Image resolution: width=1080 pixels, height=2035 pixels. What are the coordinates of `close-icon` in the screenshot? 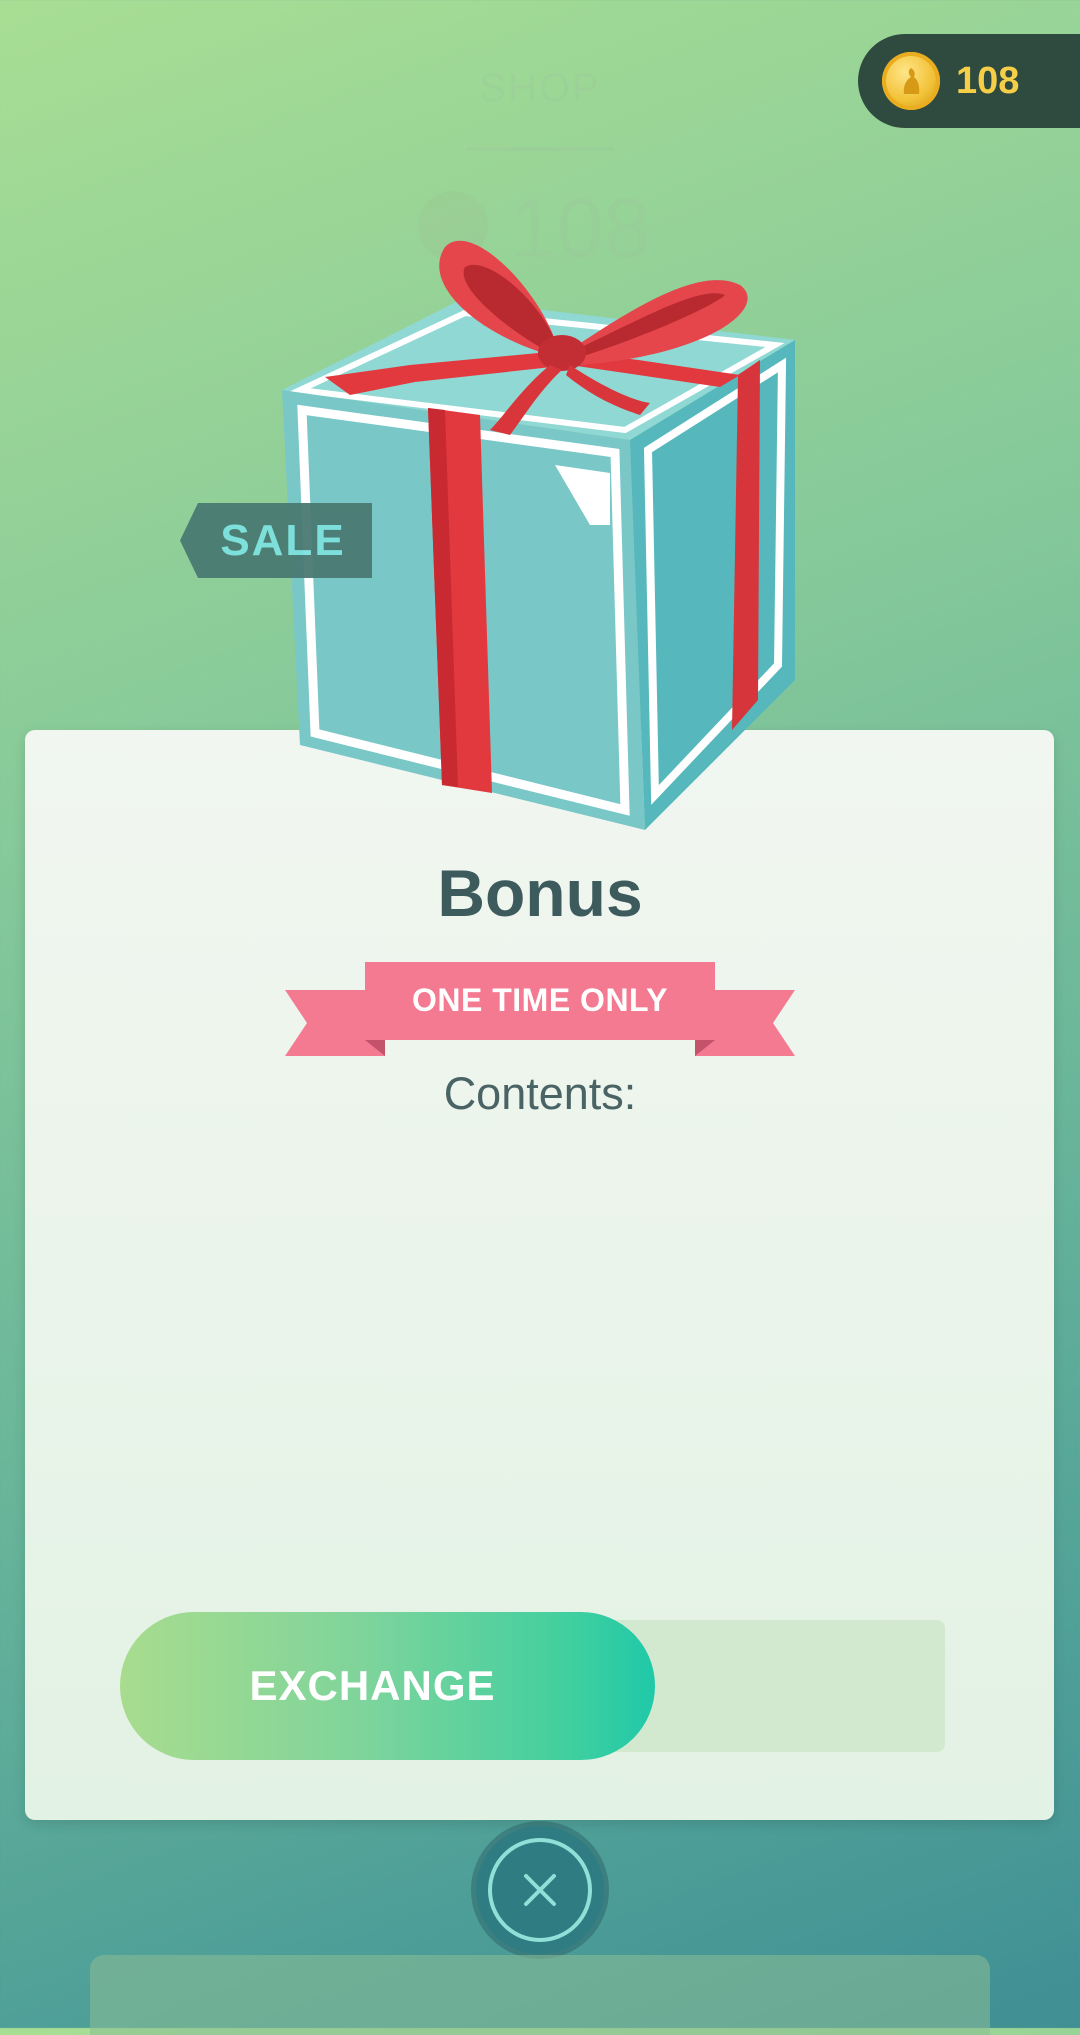 It's located at (540, 1890).